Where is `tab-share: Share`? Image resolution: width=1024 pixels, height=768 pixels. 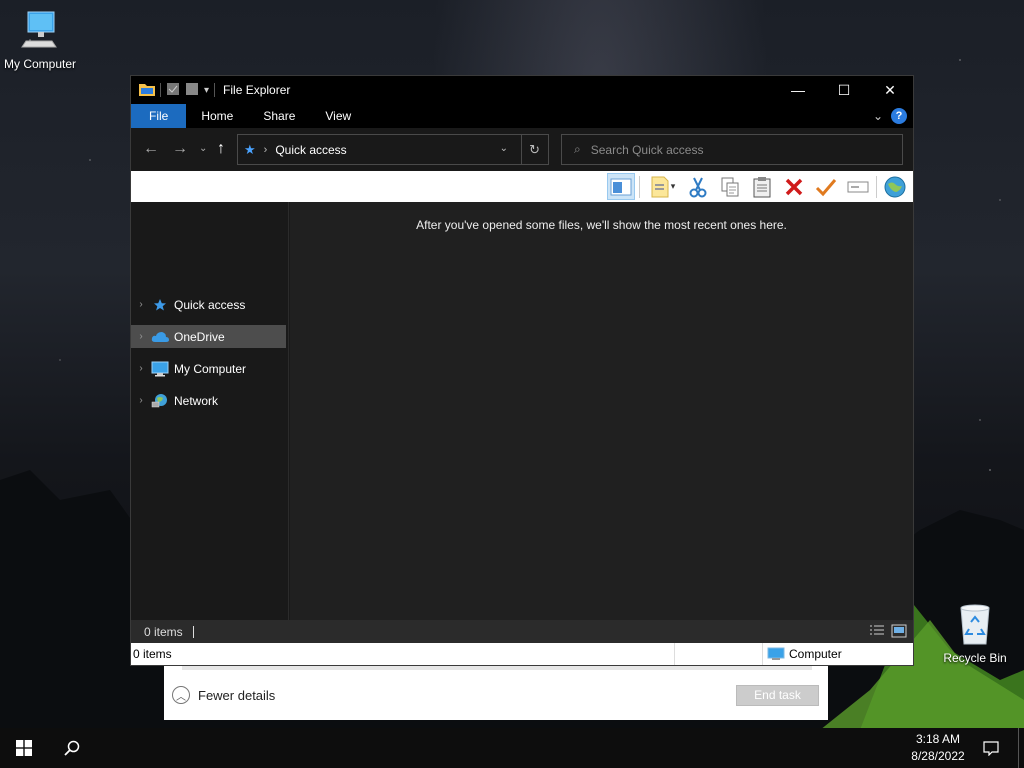
tab-share: Share is located at coordinates (279, 116).